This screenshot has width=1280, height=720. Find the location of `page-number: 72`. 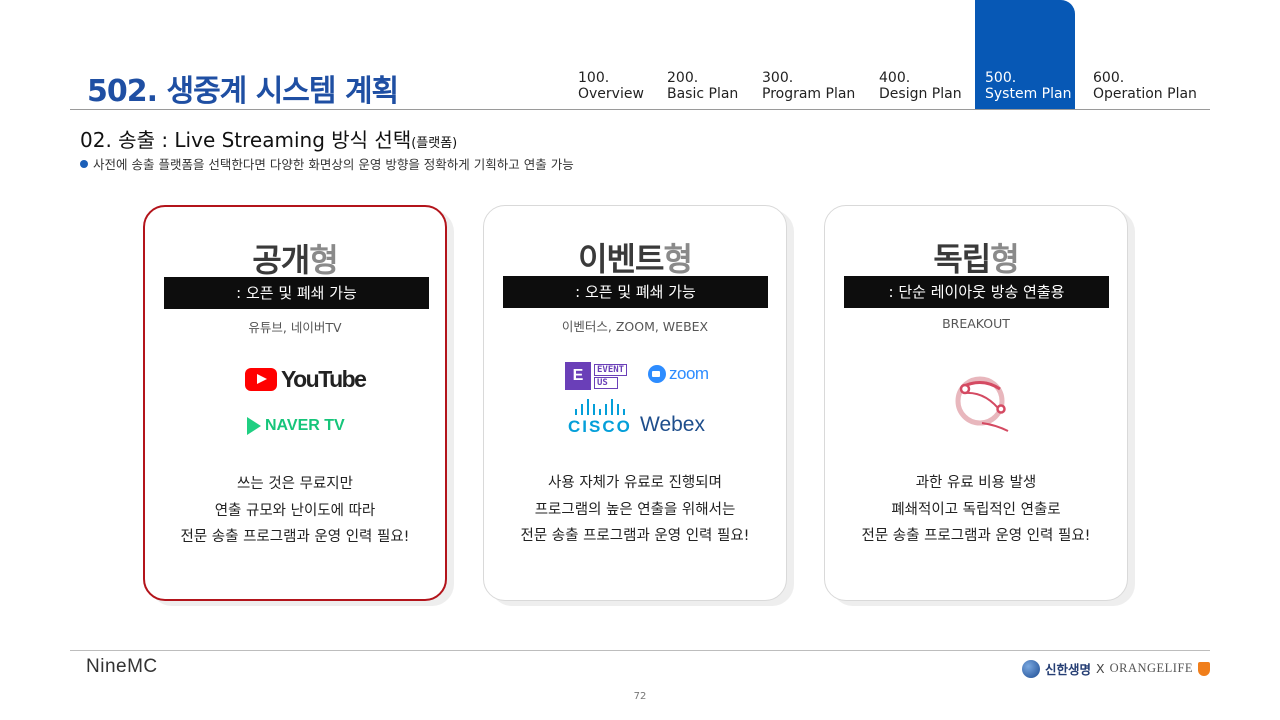

page-number: 72 is located at coordinates (640, 696).